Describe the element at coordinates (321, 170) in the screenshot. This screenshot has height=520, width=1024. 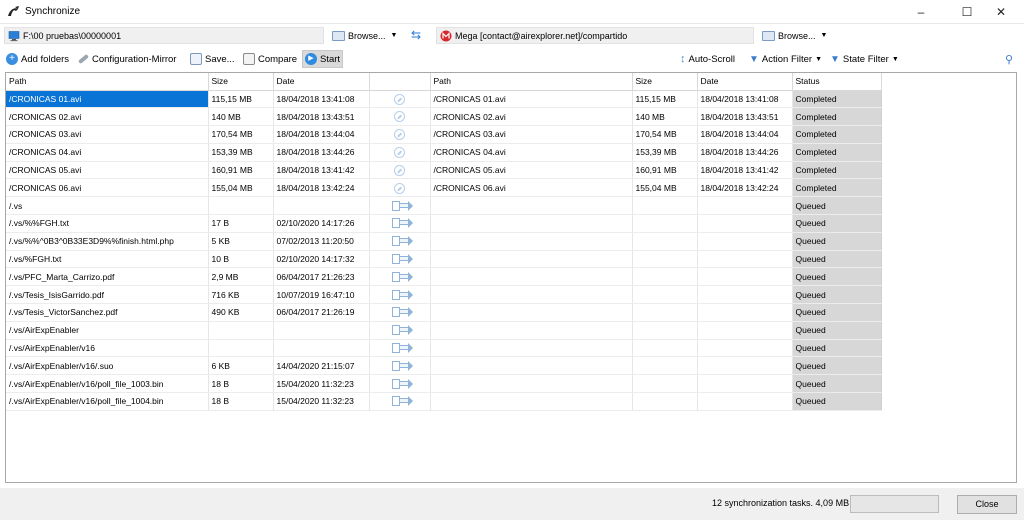
I see `left-date-cell: 18/04/2018 13:41:42` at that location.